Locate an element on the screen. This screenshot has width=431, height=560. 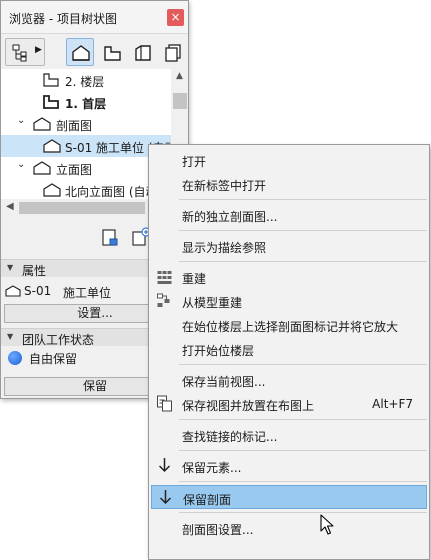
tree-item-label: 2. 楼层 is located at coordinates (85, 82).